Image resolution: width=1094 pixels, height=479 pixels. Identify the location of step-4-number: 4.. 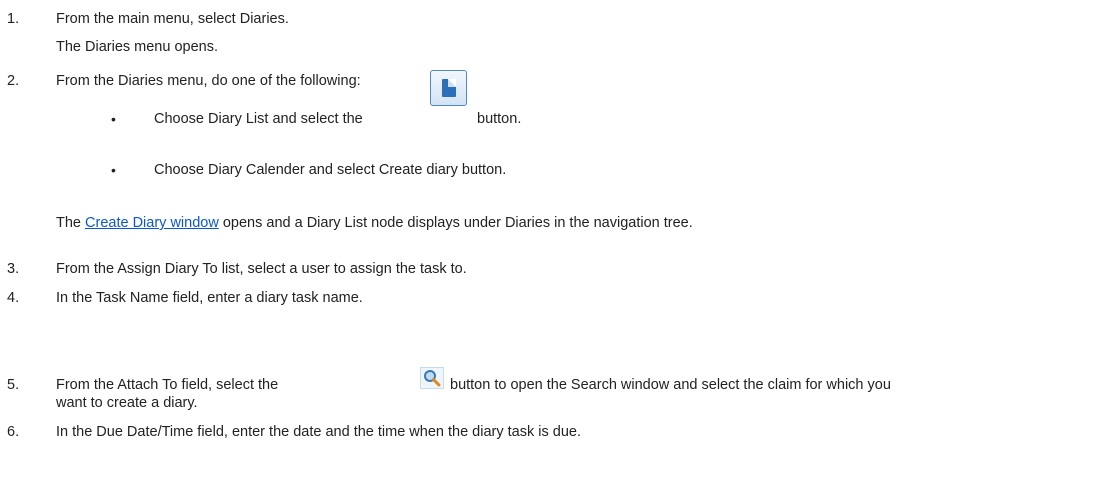
(13, 298).